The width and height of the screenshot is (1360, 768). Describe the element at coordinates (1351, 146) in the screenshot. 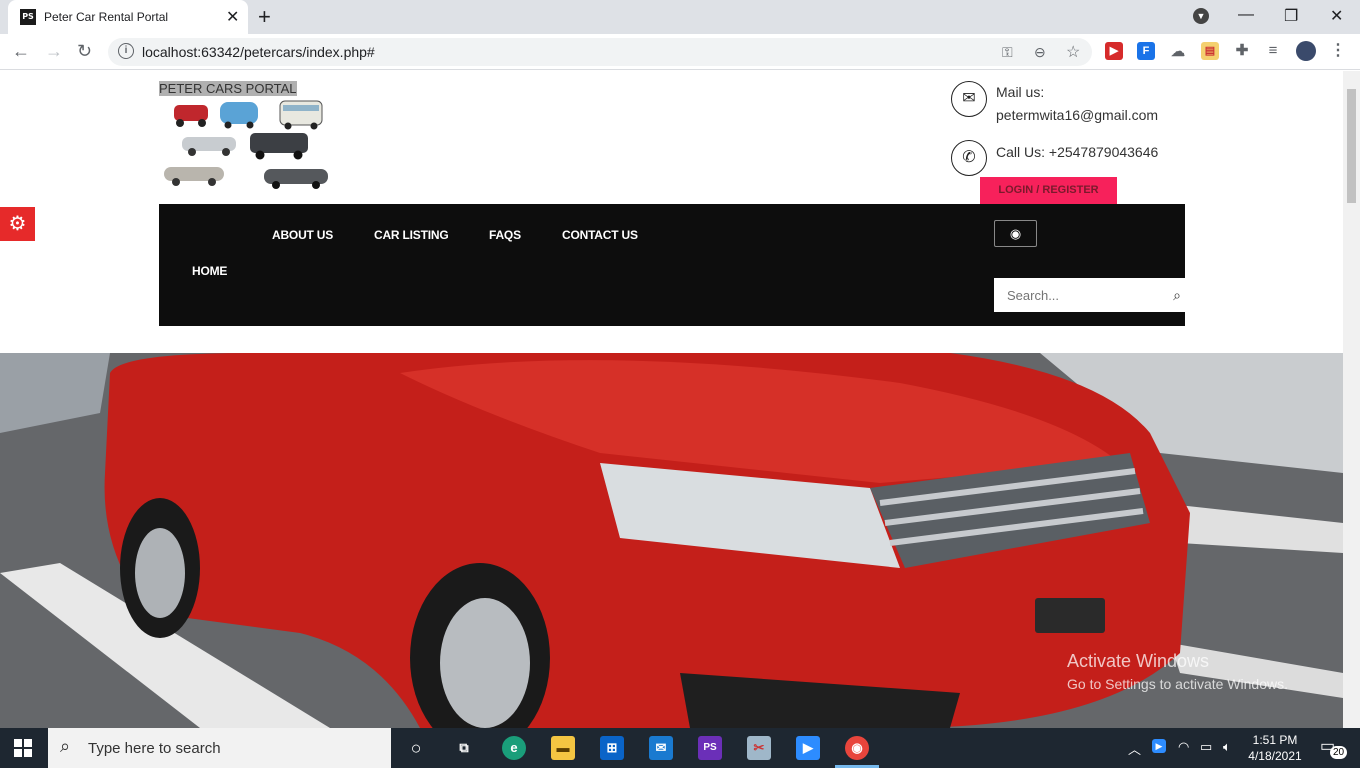

I see `scrollbar-thumb` at that location.